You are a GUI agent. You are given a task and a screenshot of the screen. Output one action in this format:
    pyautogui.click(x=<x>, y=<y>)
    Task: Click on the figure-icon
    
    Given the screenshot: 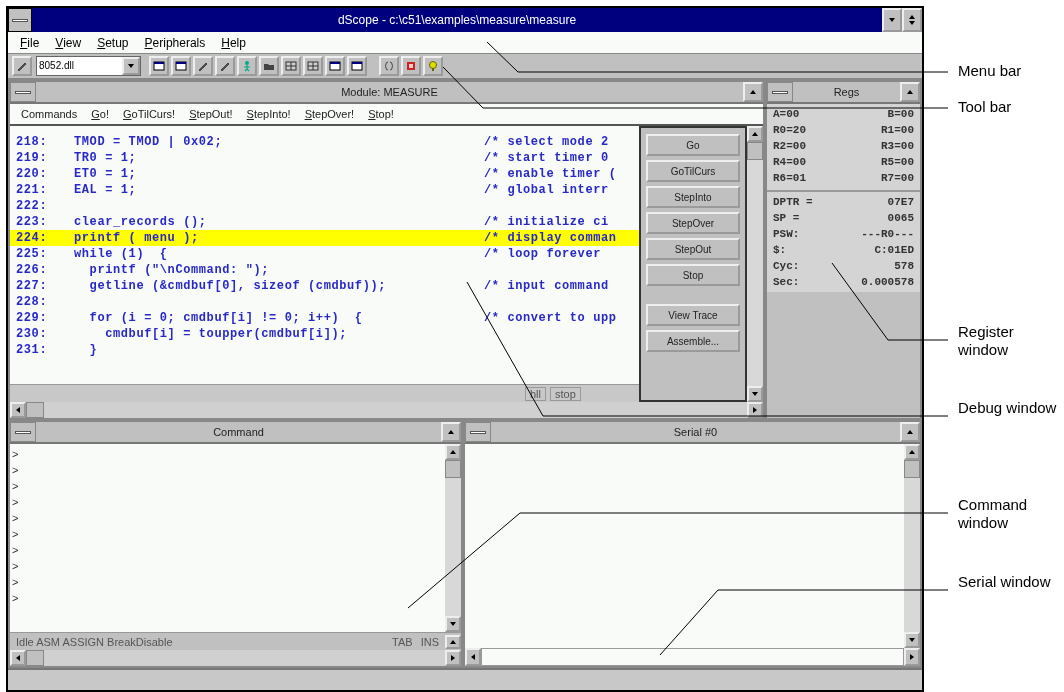 What is the action you would take?
    pyautogui.click(x=247, y=66)
    